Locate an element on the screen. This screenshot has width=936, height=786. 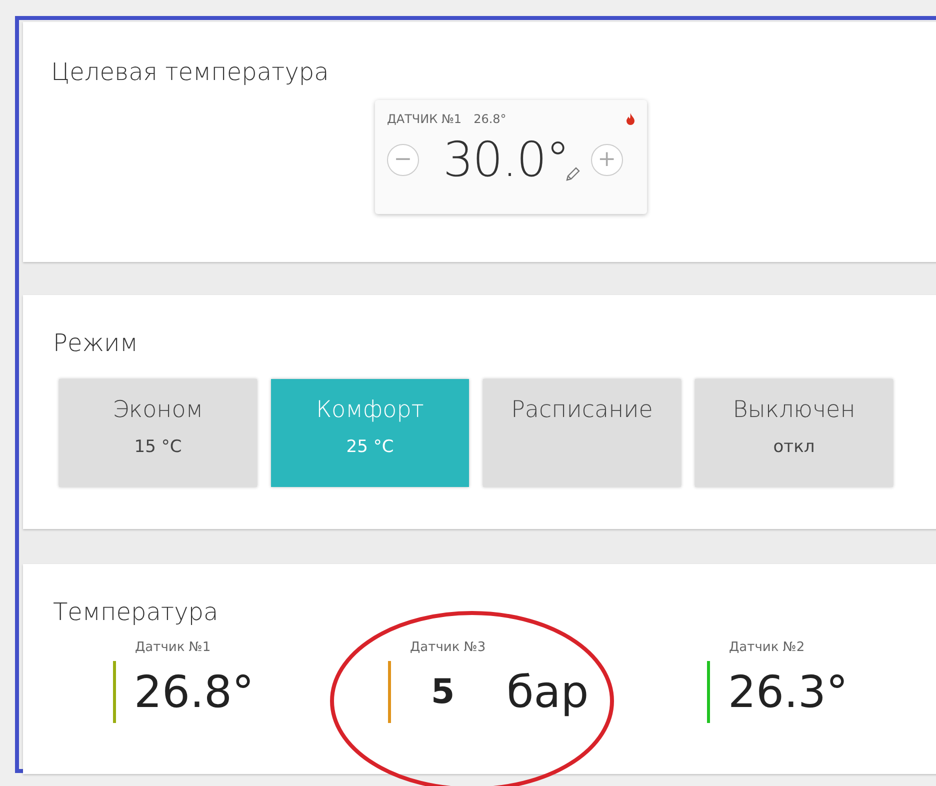
section-title: Температура is located at coordinates (135, 612).